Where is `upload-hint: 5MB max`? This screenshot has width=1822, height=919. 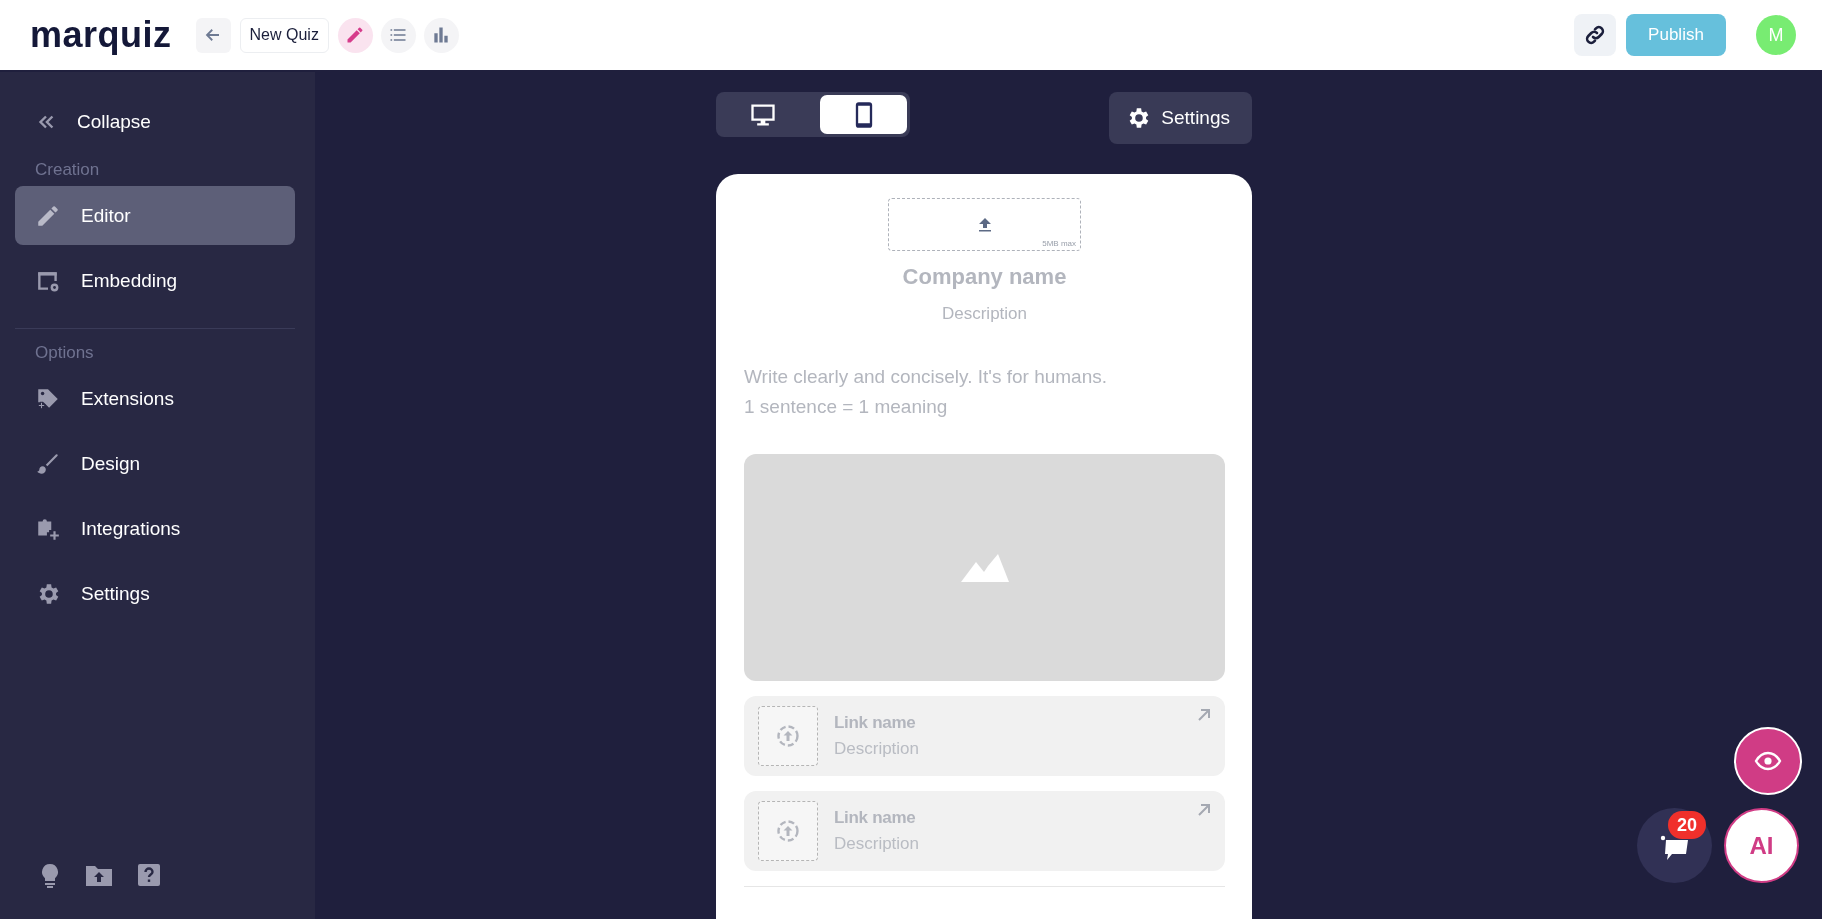
upload-hint: 5MB max is located at coordinates (1059, 243).